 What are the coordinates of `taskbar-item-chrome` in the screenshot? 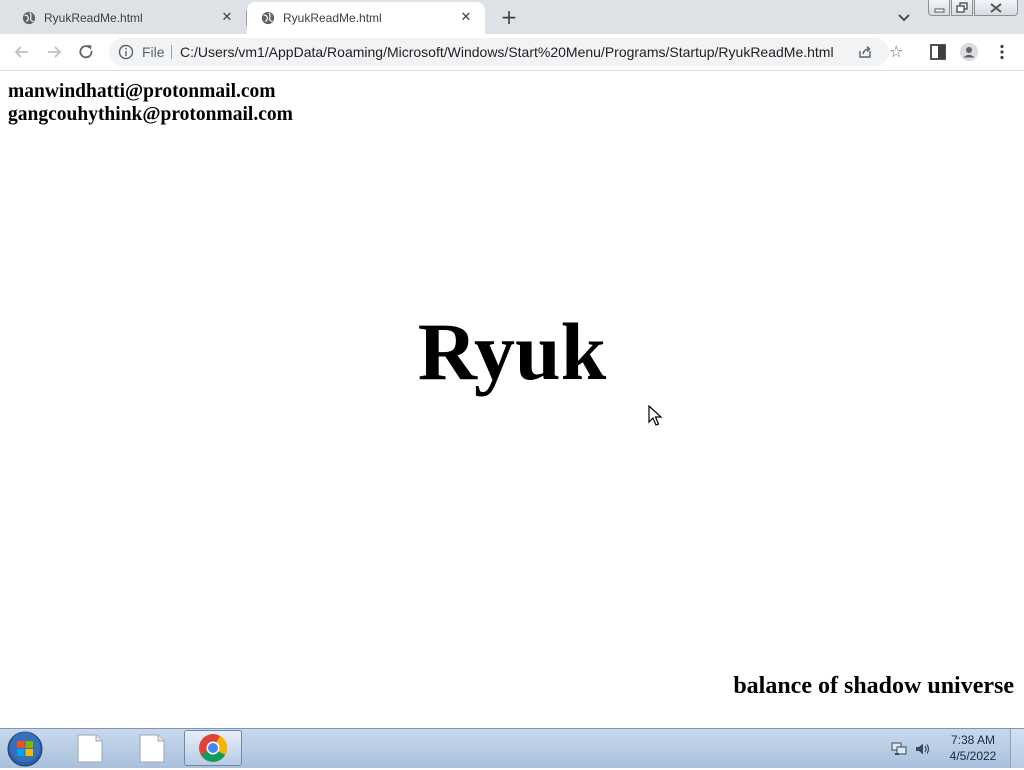 It's located at (213, 748).